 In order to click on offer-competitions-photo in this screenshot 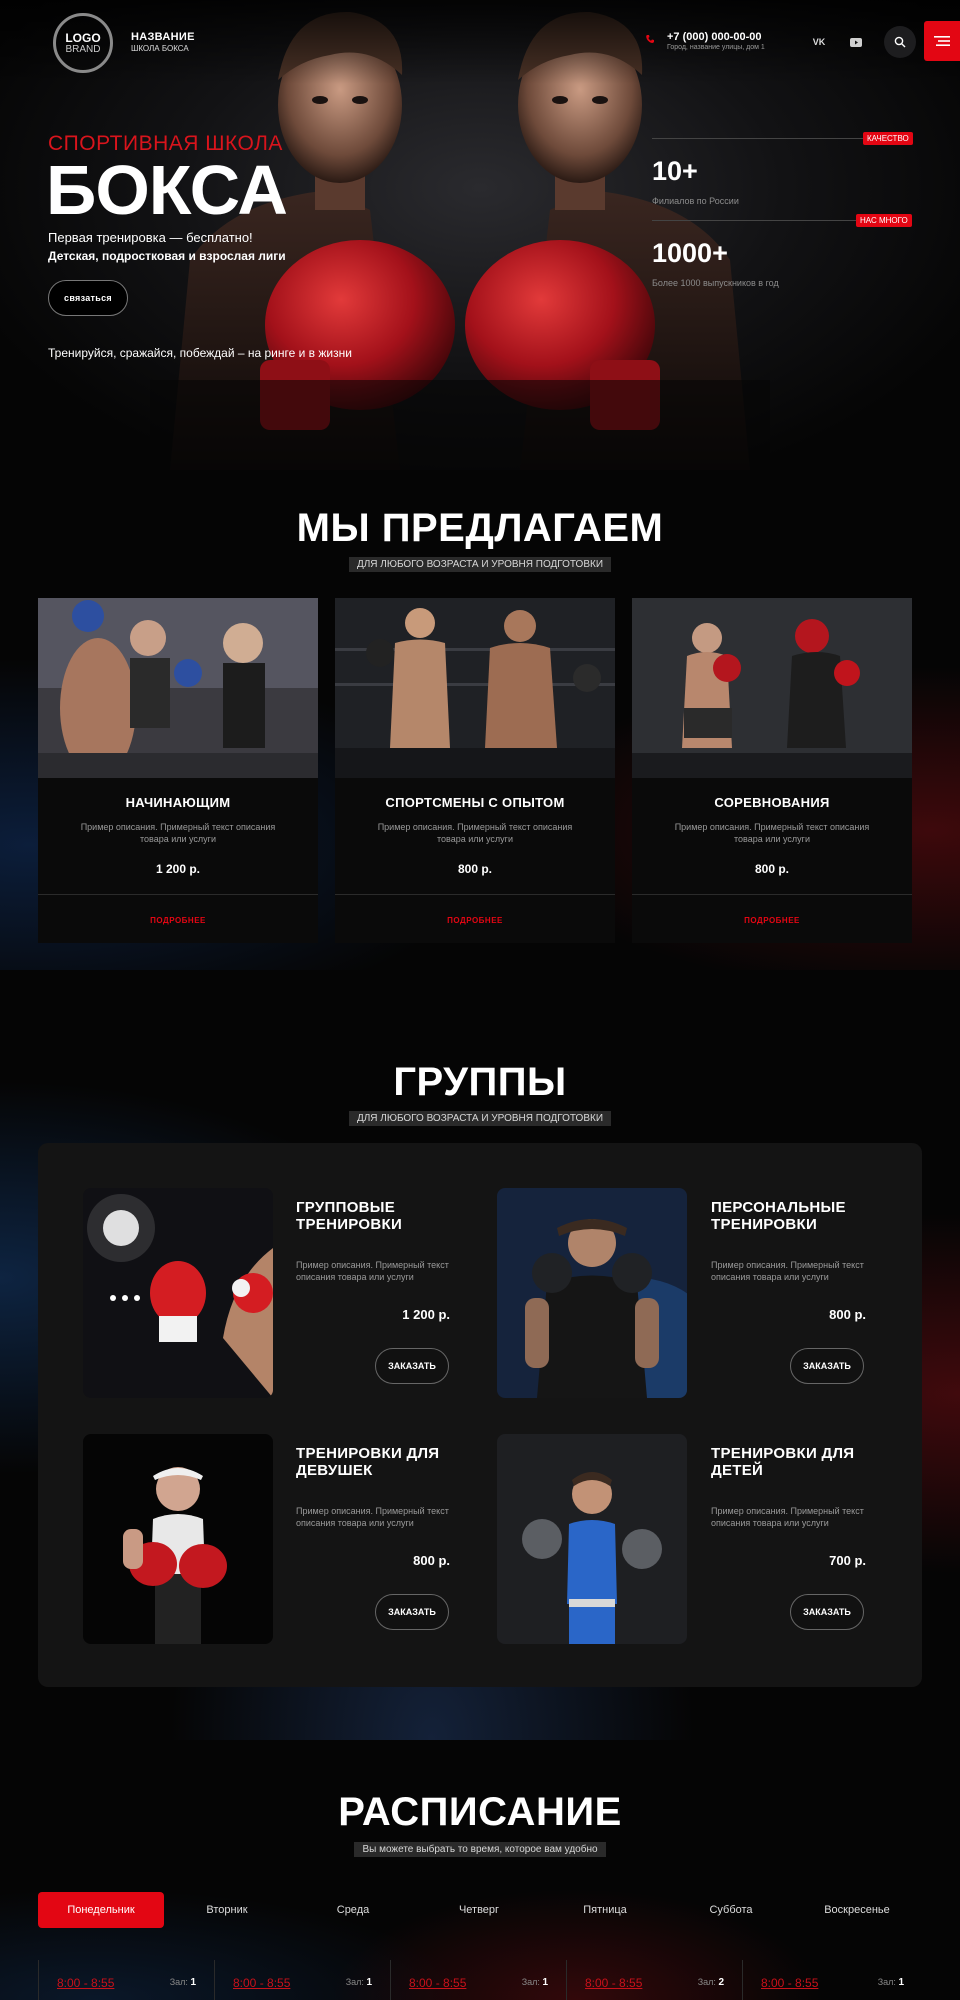, I will do `click(772, 688)`.